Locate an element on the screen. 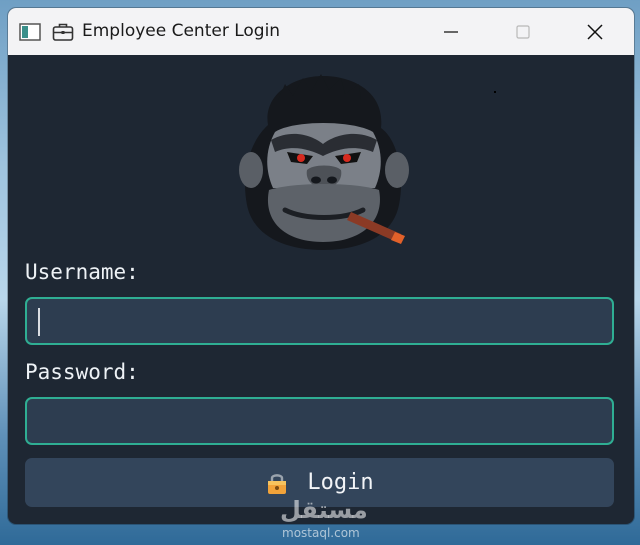  maximize-icon is located at coordinates (523, 31).